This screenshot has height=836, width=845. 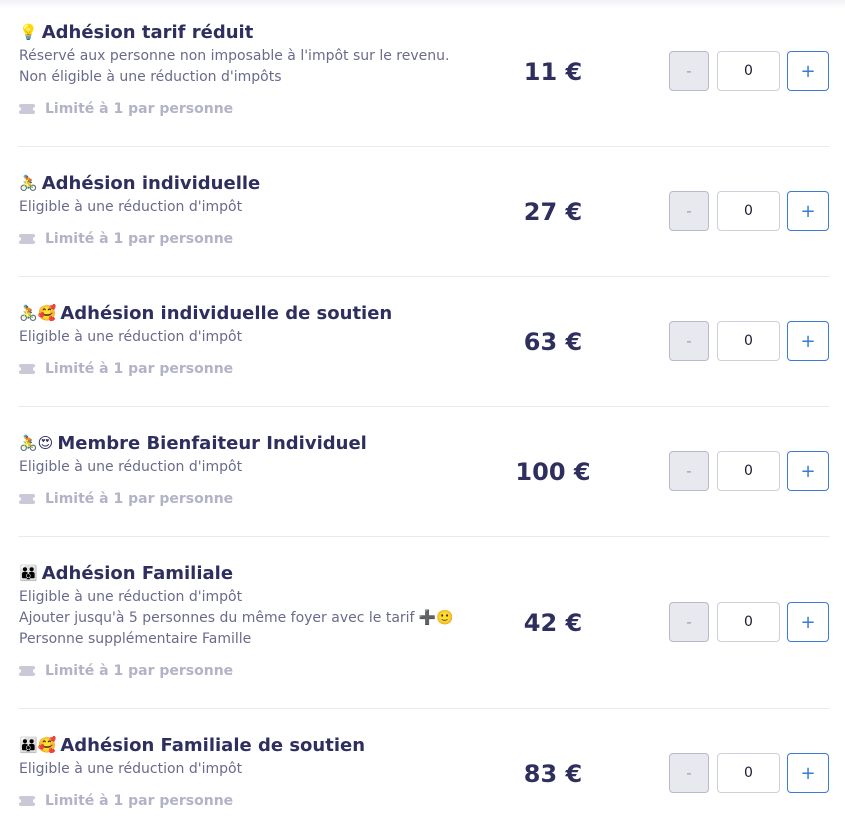 What do you see at coordinates (553, 472) in the screenshot?
I see `tier-price: 100 €` at bounding box center [553, 472].